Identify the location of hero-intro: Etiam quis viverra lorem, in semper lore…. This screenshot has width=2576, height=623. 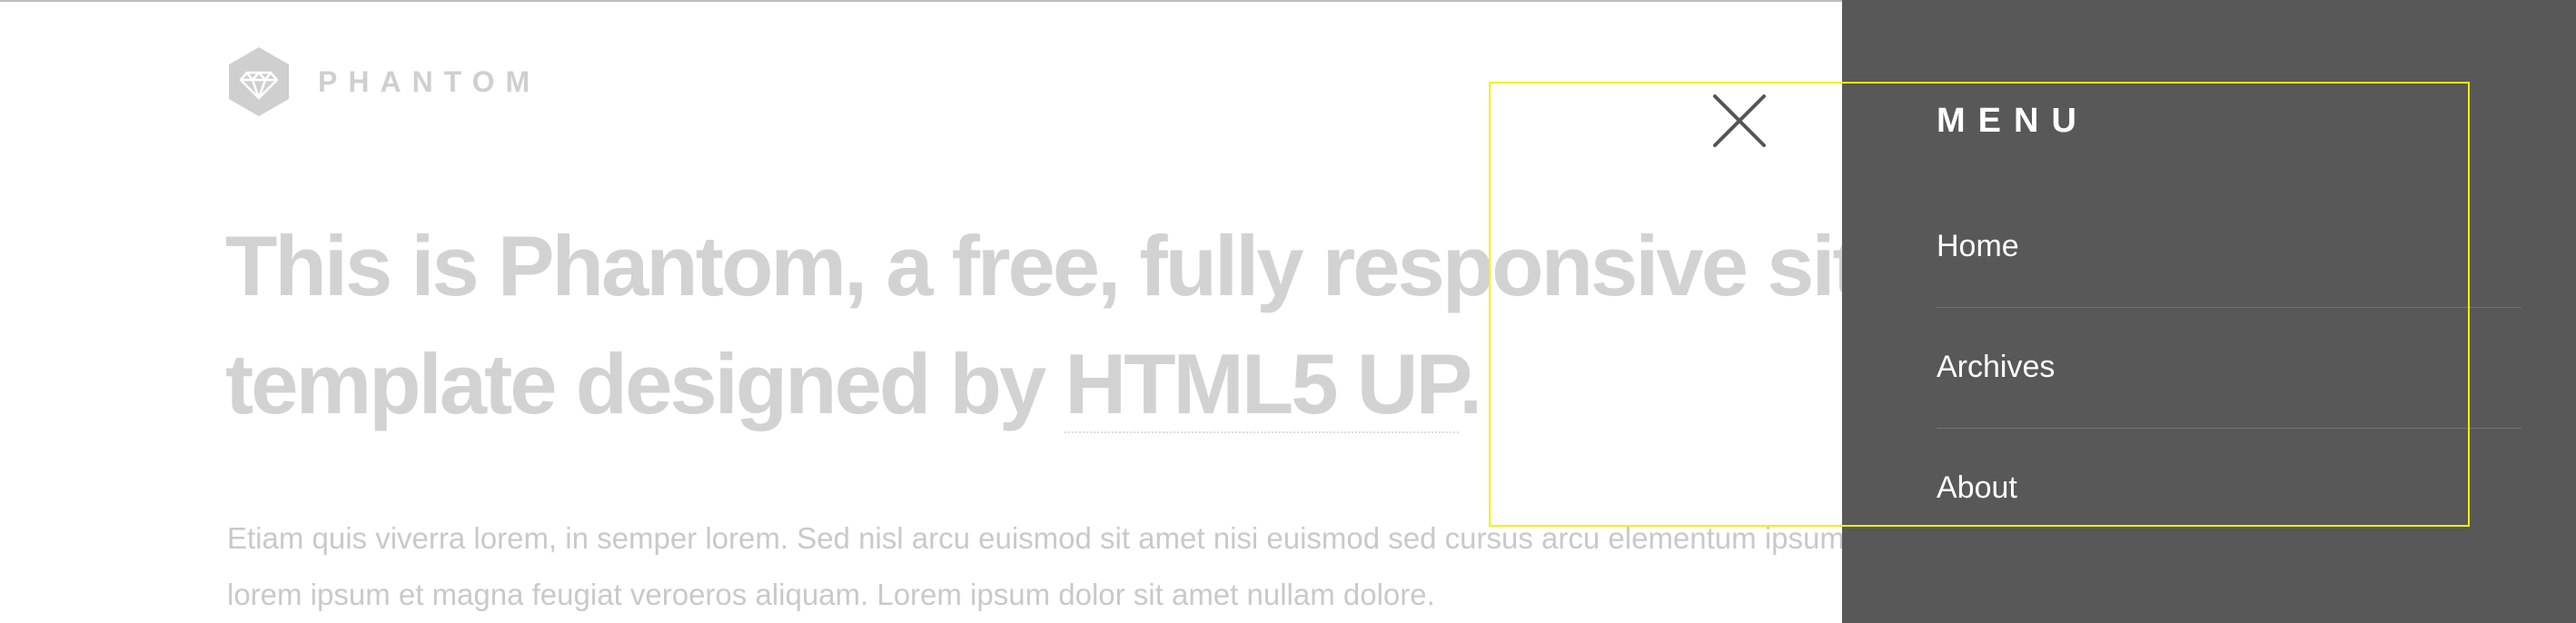
(1090, 567).